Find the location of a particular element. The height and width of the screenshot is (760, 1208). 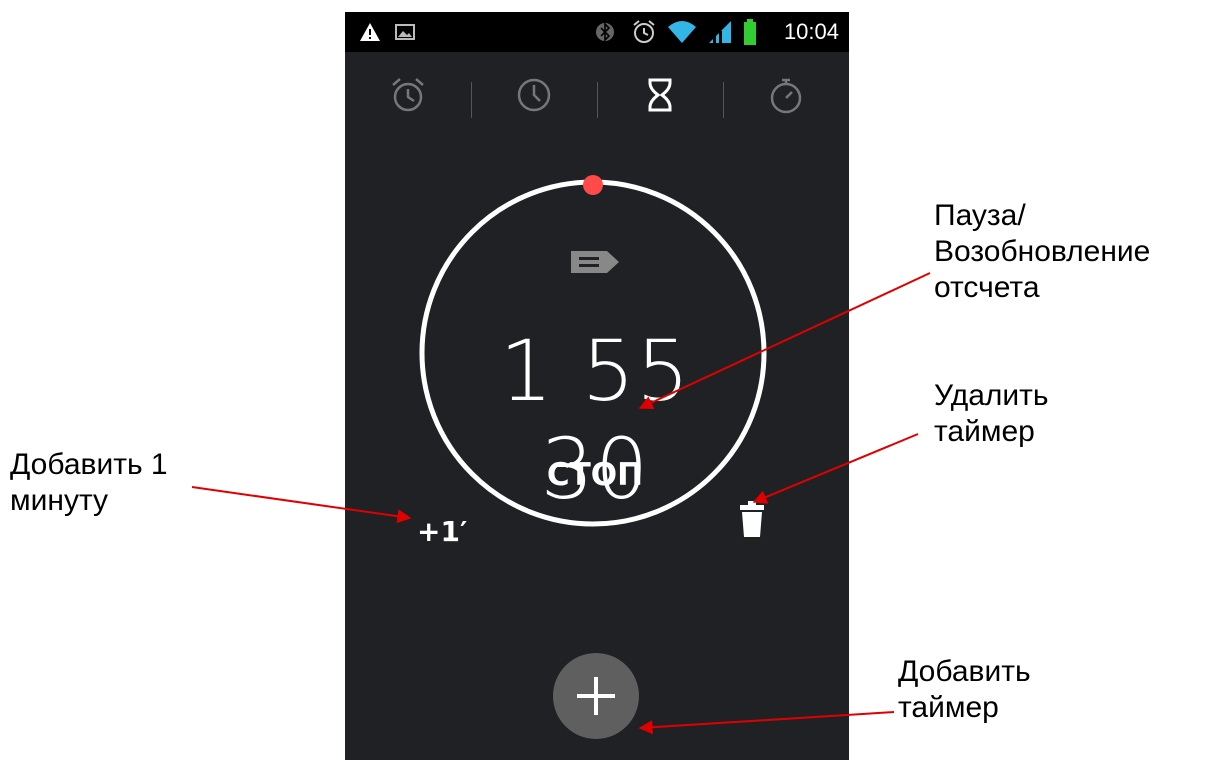

annotation-line: Добавить 1 is located at coordinates (89, 464).